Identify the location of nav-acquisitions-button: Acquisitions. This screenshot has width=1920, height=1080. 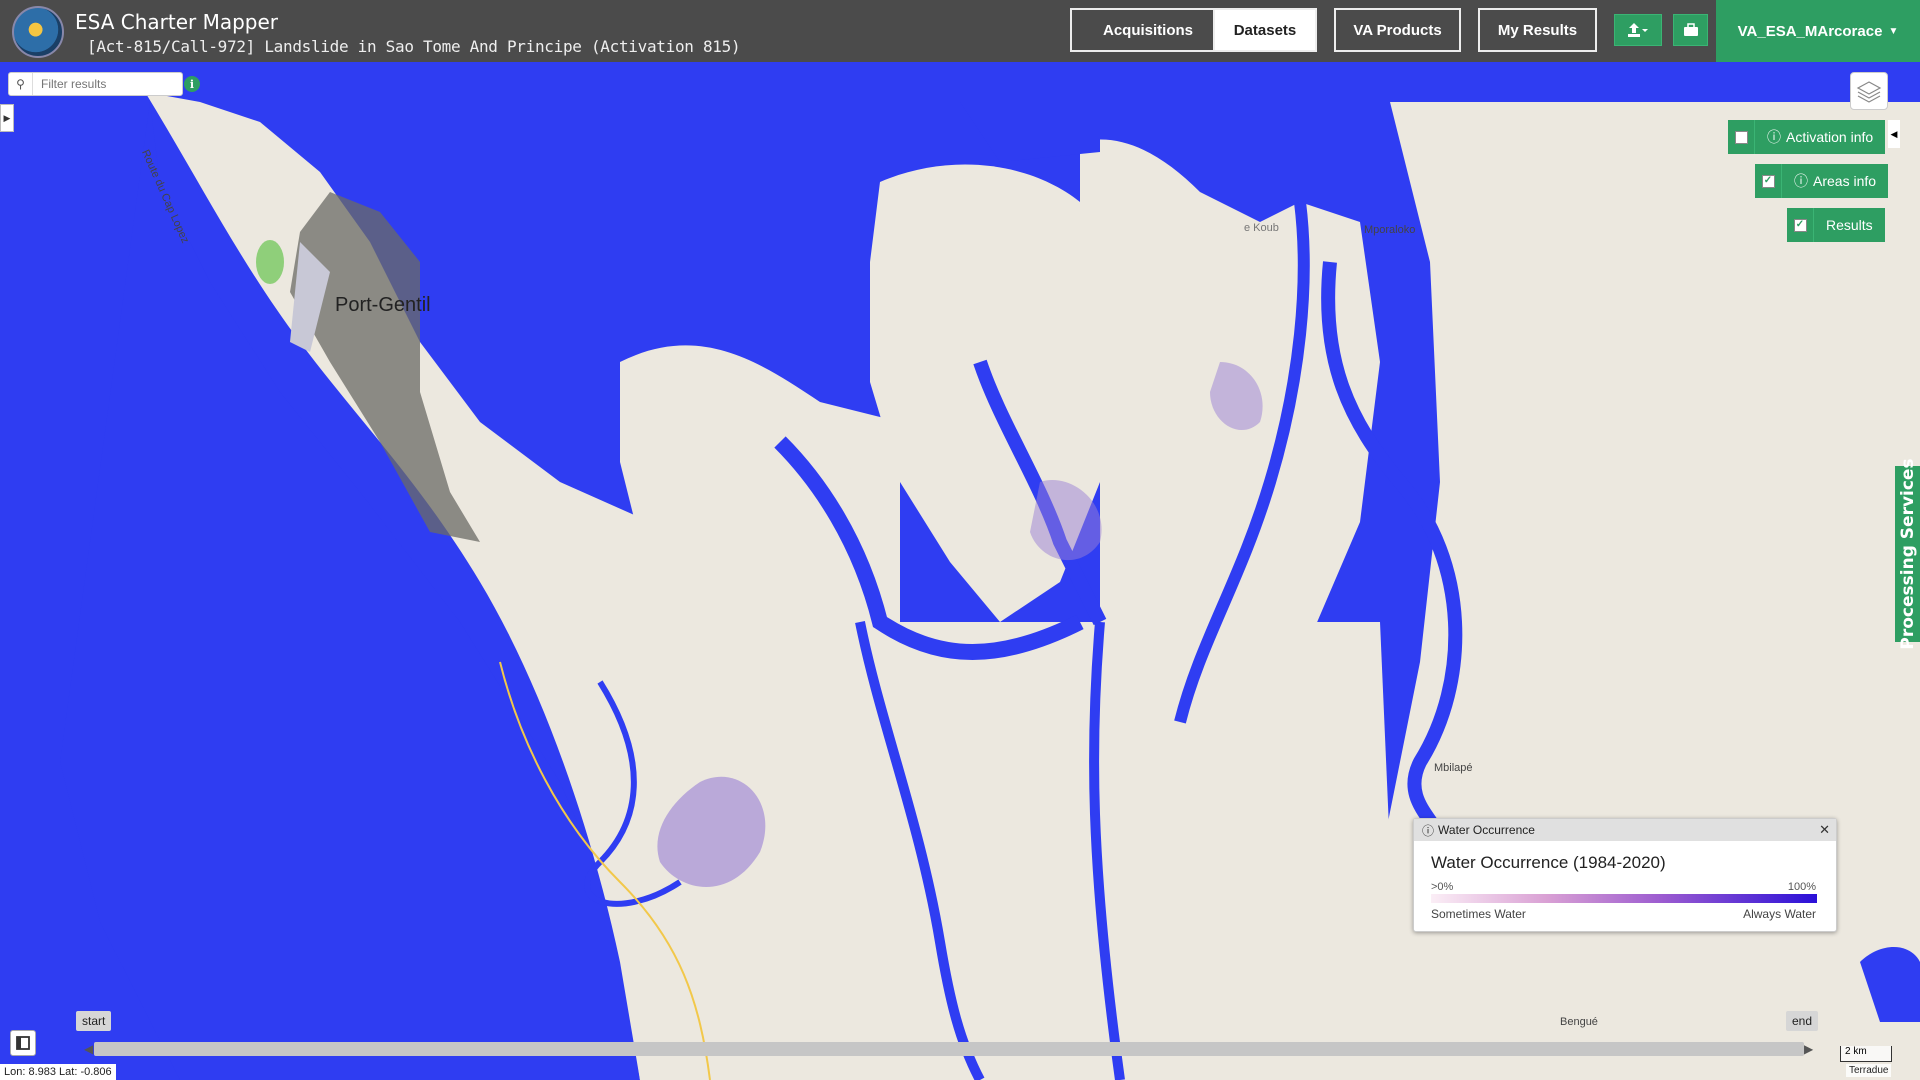
(1148, 30).